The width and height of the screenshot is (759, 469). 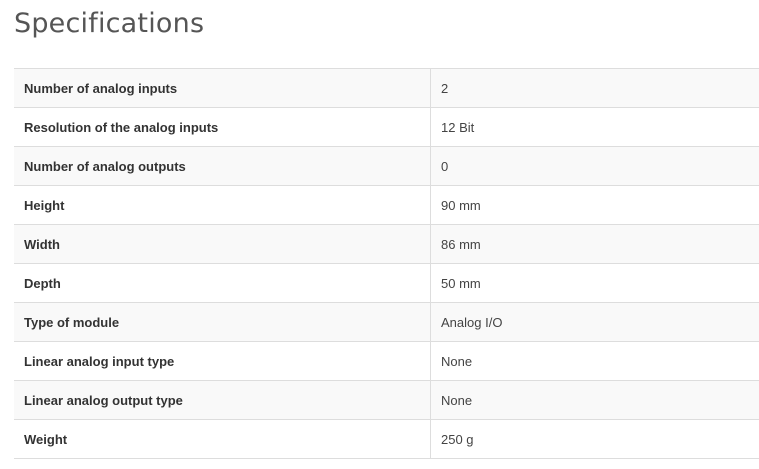 What do you see at coordinates (222, 244) in the screenshot?
I see `spec-label: Width` at bounding box center [222, 244].